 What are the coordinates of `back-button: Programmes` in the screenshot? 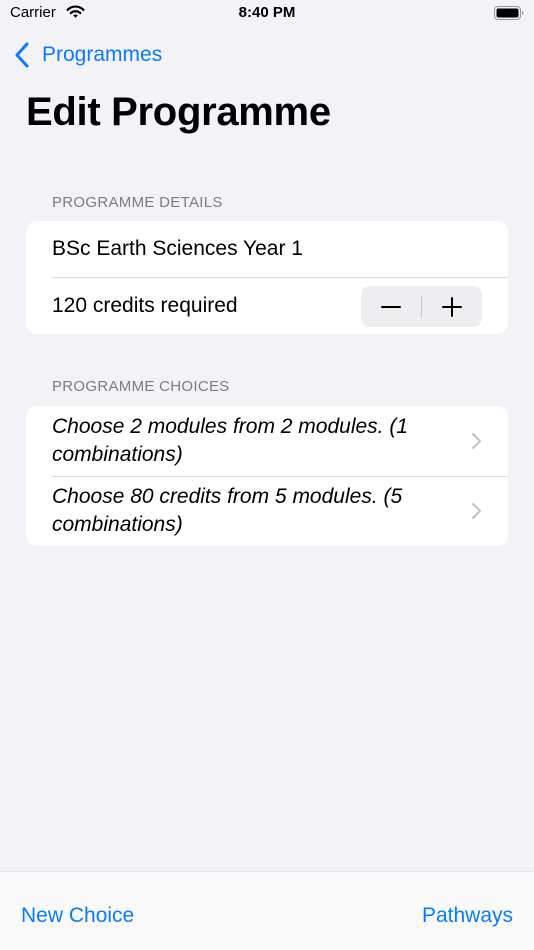 It's located at (88, 55).